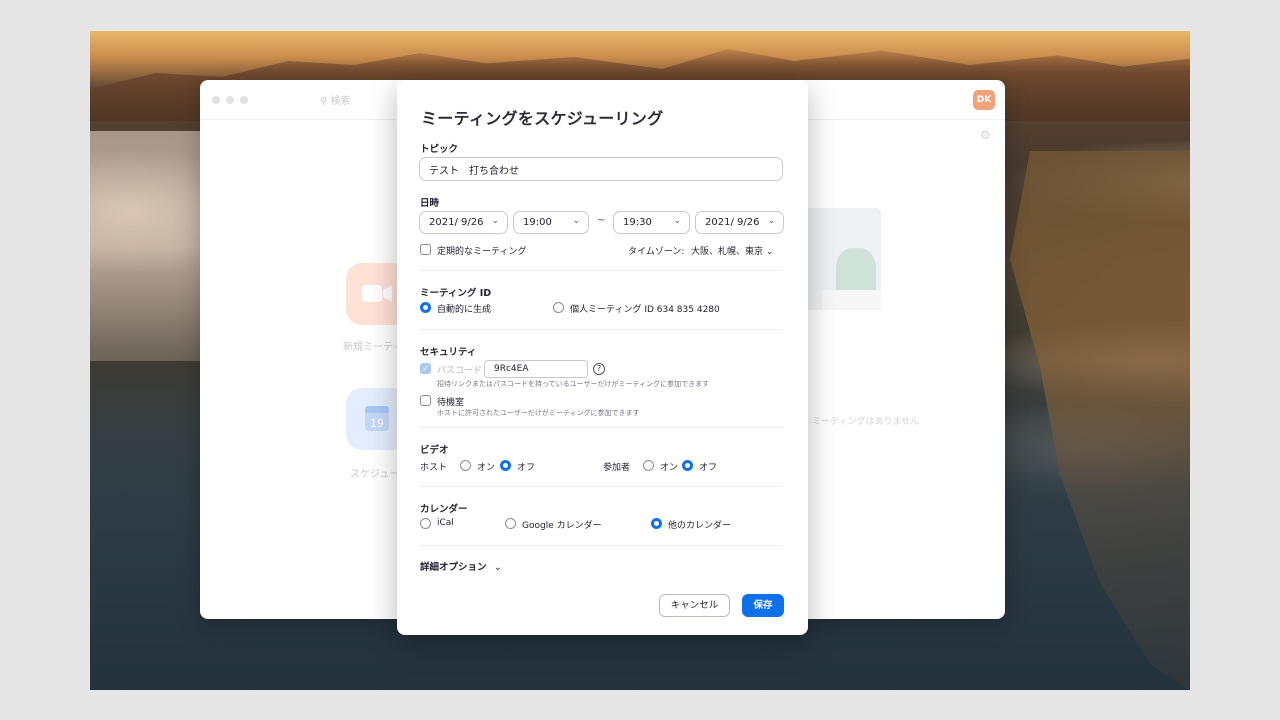 The image size is (1280, 720). I want to click on host-video-off-label: オフ, so click(526, 468).